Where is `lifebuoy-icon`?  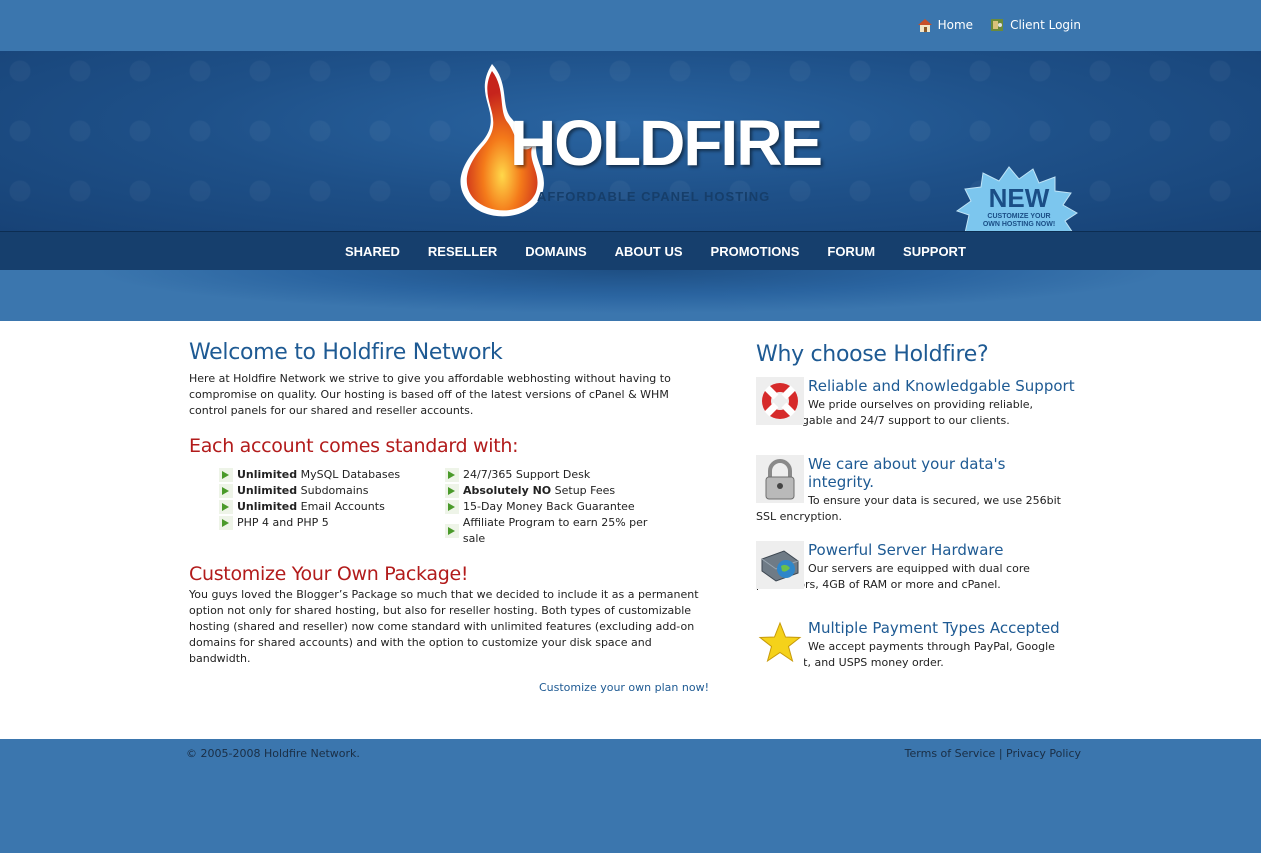
lifebuoy-icon is located at coordinates (780, 401).